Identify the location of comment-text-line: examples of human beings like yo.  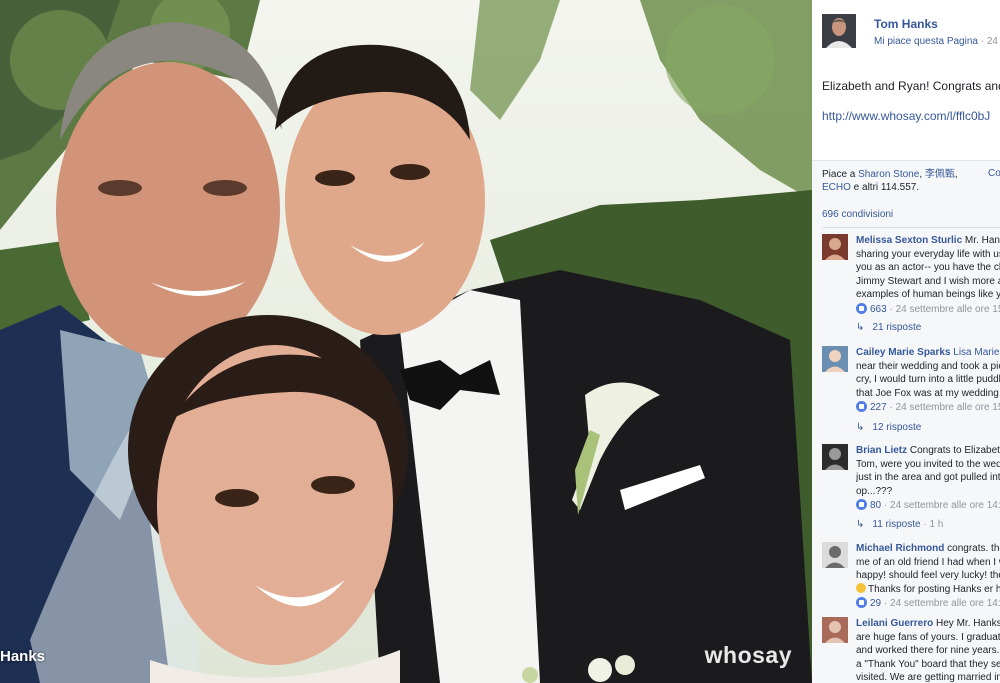
(928, 295).